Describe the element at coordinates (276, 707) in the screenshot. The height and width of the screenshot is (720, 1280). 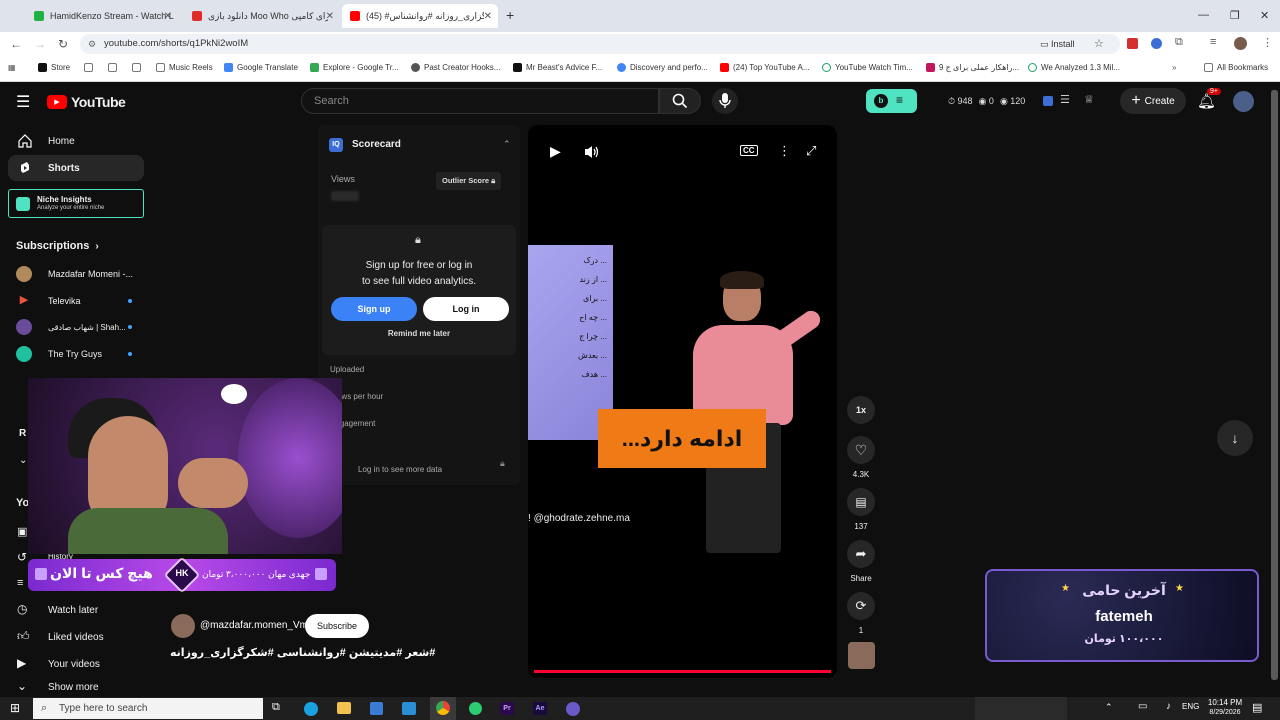
I see `task-view-icon: ⧉` at that location.